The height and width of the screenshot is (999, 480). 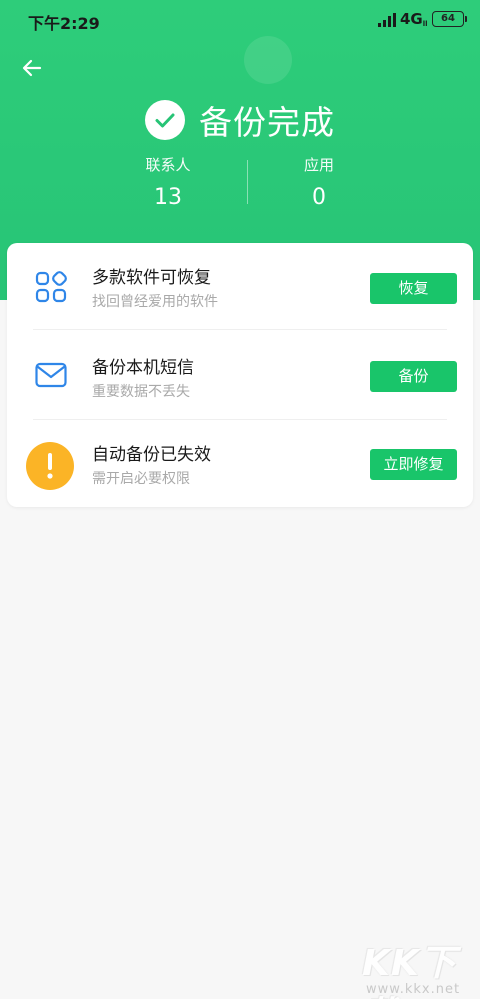 I want to click on stat-contacts: 联系人 13, so click(x=168, y=182).